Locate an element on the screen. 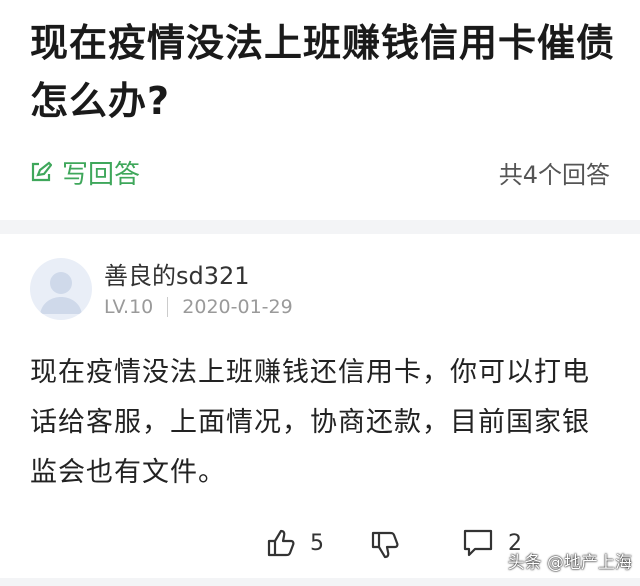  answer-count: 共4个回答 is located at coordinates (554, 174).